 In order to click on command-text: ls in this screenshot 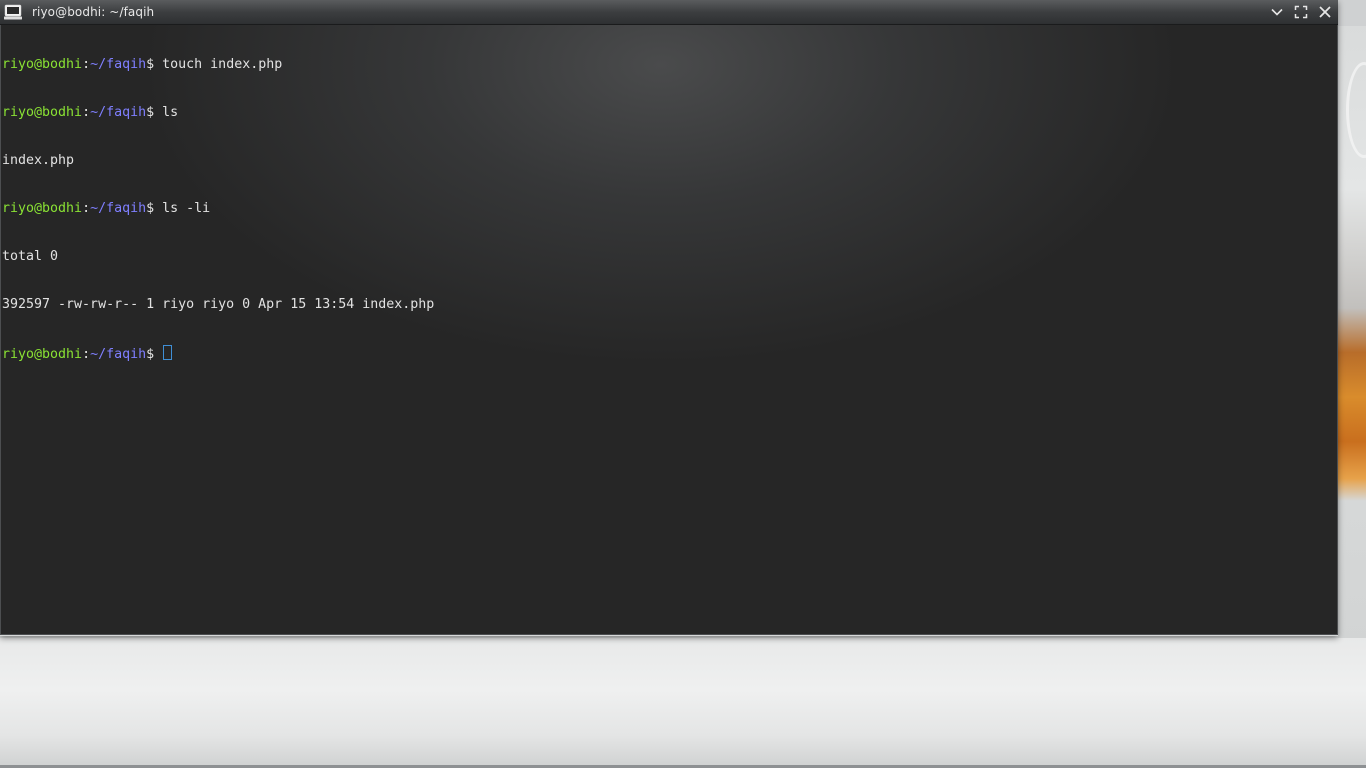, I will do `click(166, 112)`.